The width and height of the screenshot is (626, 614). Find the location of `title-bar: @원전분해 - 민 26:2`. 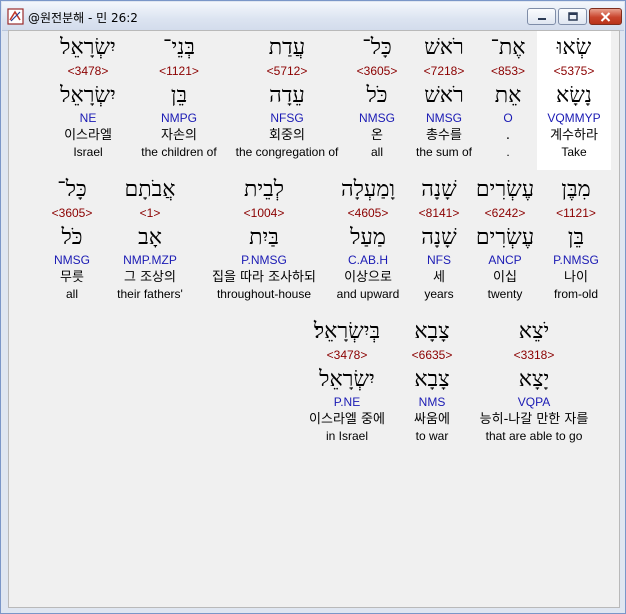

title-bar: @원전분해 - 민 26:2 is located at coordinates (313, 16).